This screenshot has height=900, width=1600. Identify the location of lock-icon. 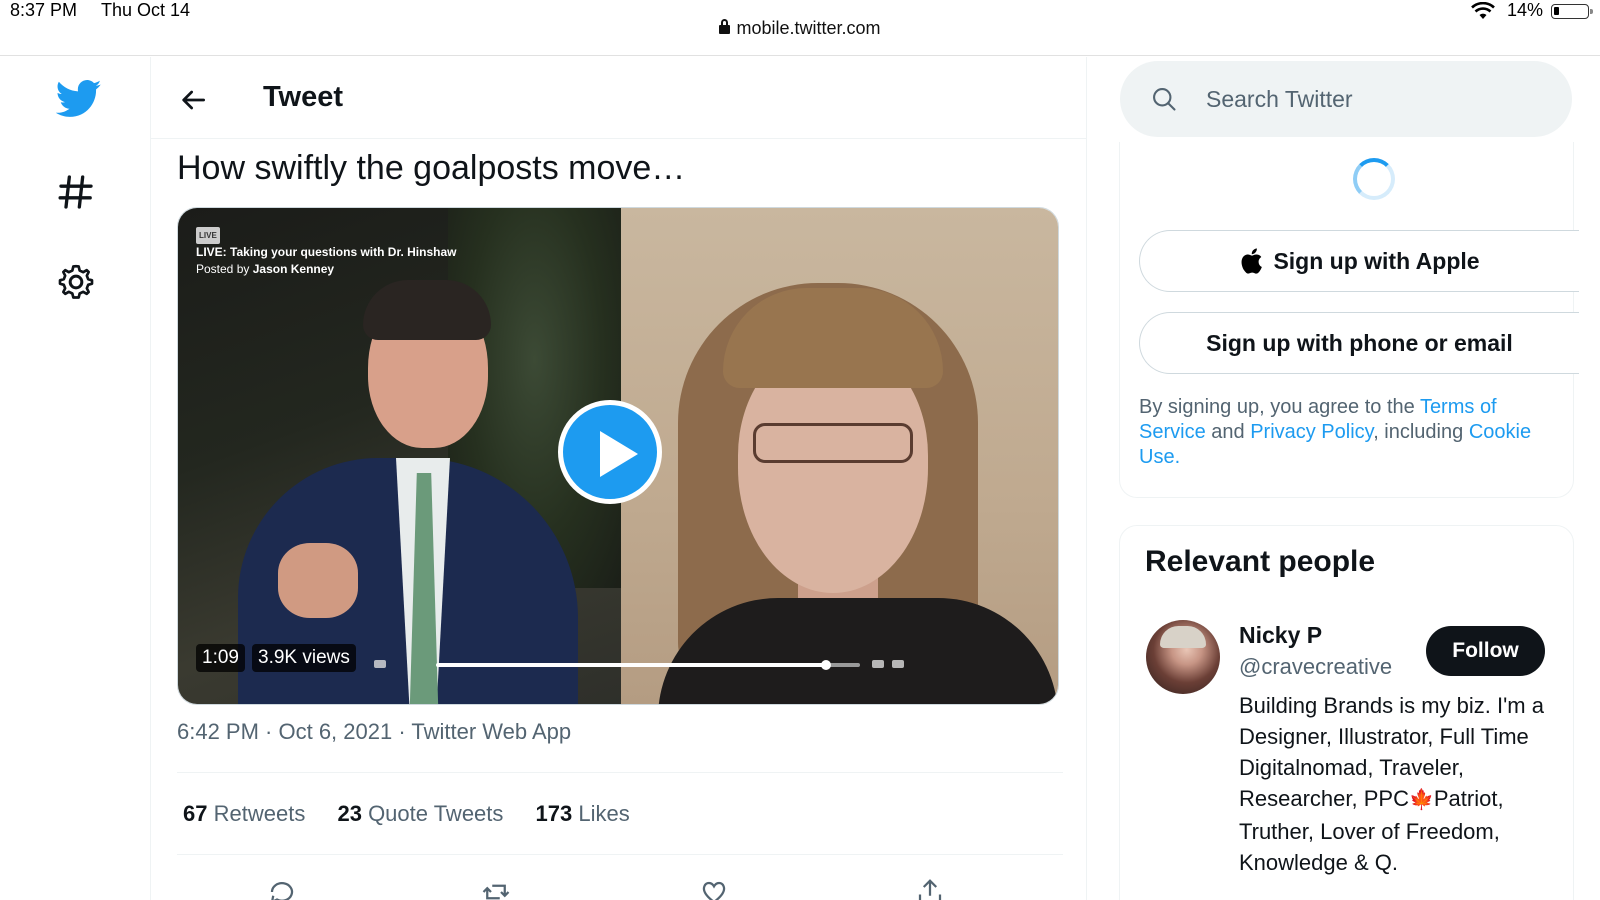
(725, 26).